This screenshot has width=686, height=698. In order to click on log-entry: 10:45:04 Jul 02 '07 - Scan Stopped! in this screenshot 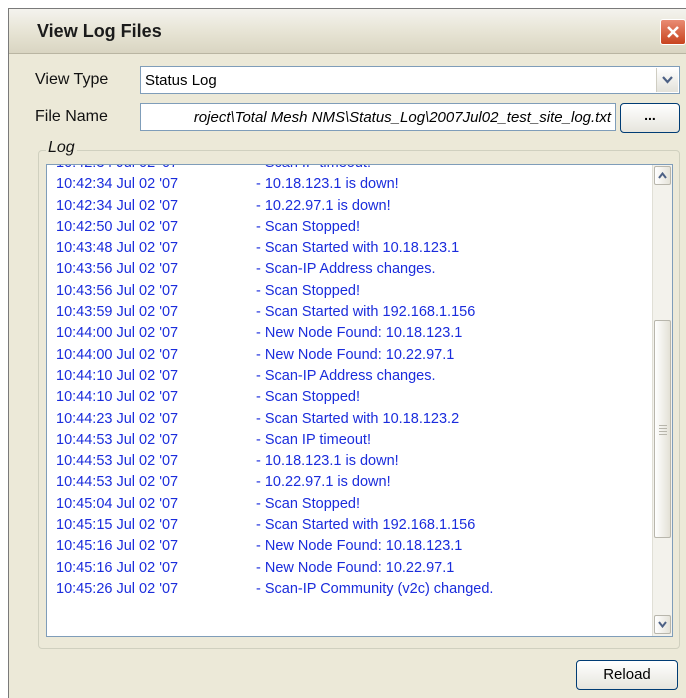, I will do `click(347, 506)`.